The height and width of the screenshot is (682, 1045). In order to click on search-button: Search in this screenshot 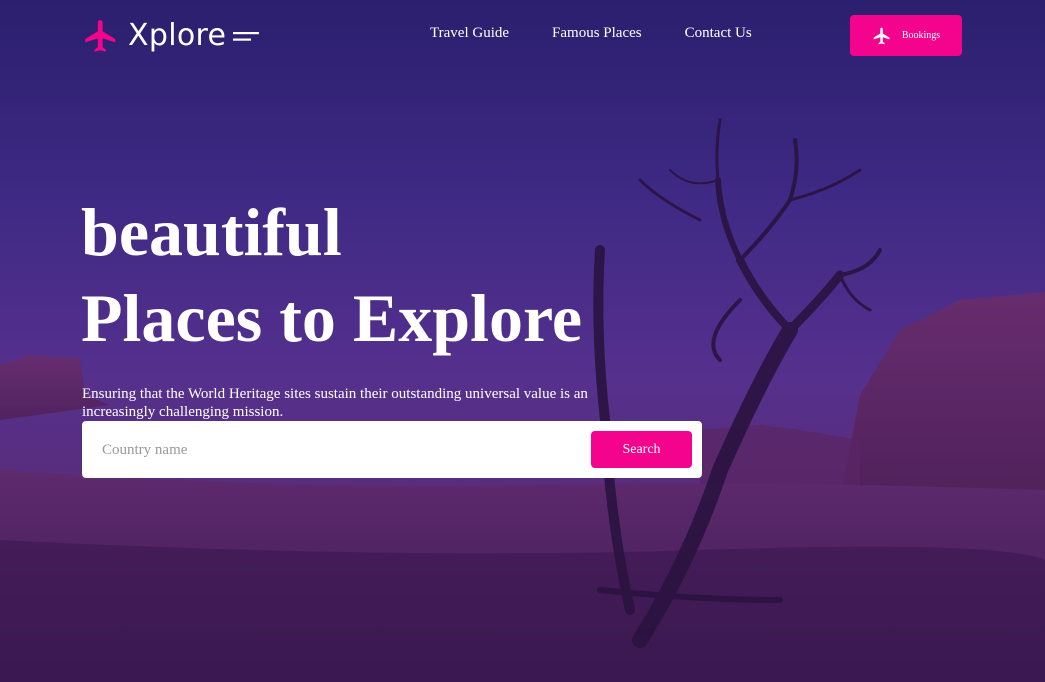, I will do `click(641, 449)`.